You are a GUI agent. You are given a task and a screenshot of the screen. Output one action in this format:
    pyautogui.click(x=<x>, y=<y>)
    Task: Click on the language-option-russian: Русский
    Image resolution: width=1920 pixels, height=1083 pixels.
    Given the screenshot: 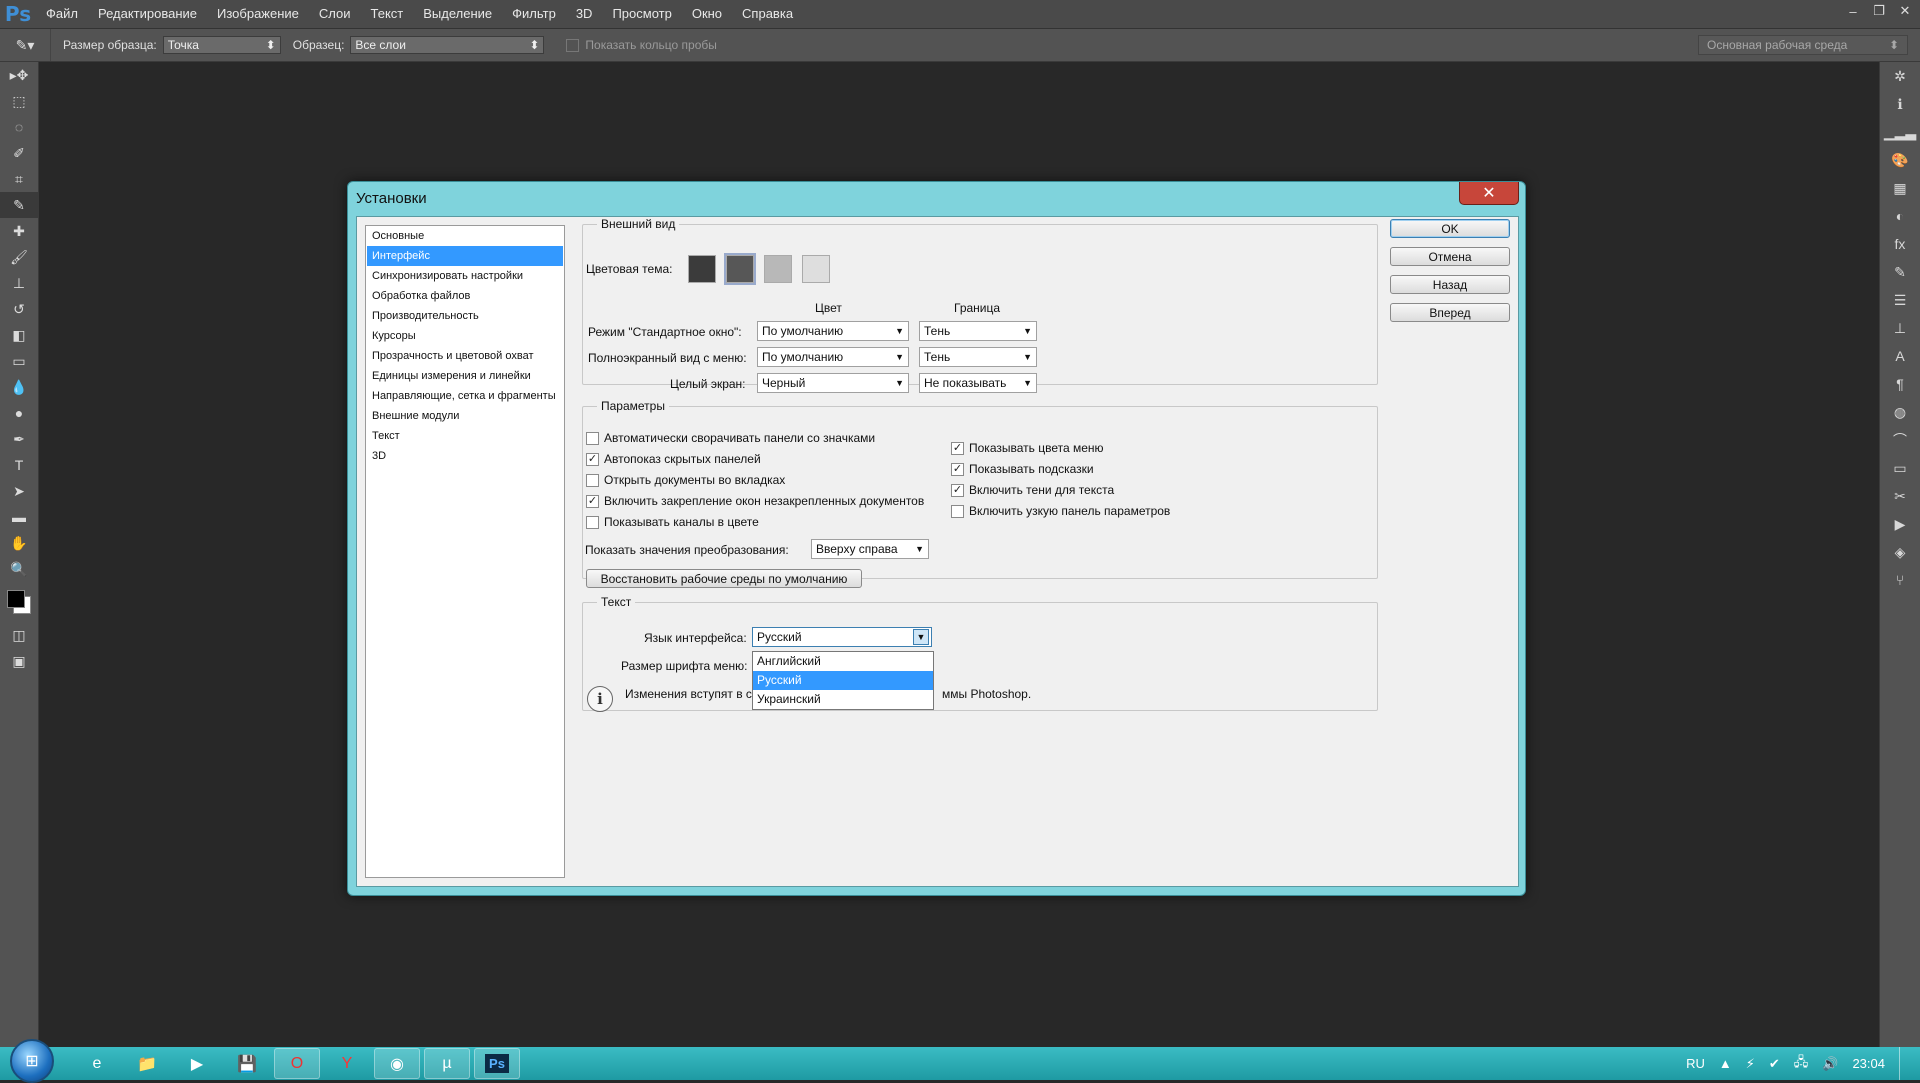 What is the action you would take?
    pyautogui.click(x=843, y=680)
    